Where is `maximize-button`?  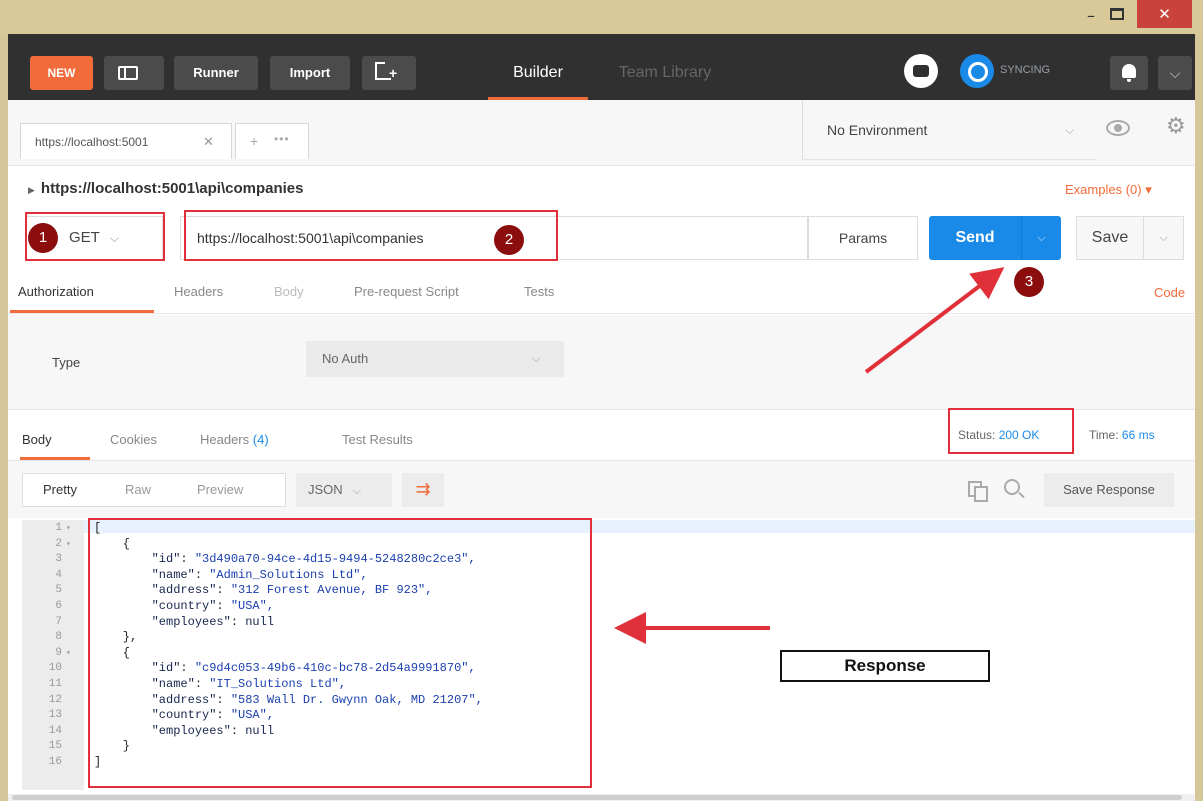 maximize-button is located at coordinates (1117, 14).